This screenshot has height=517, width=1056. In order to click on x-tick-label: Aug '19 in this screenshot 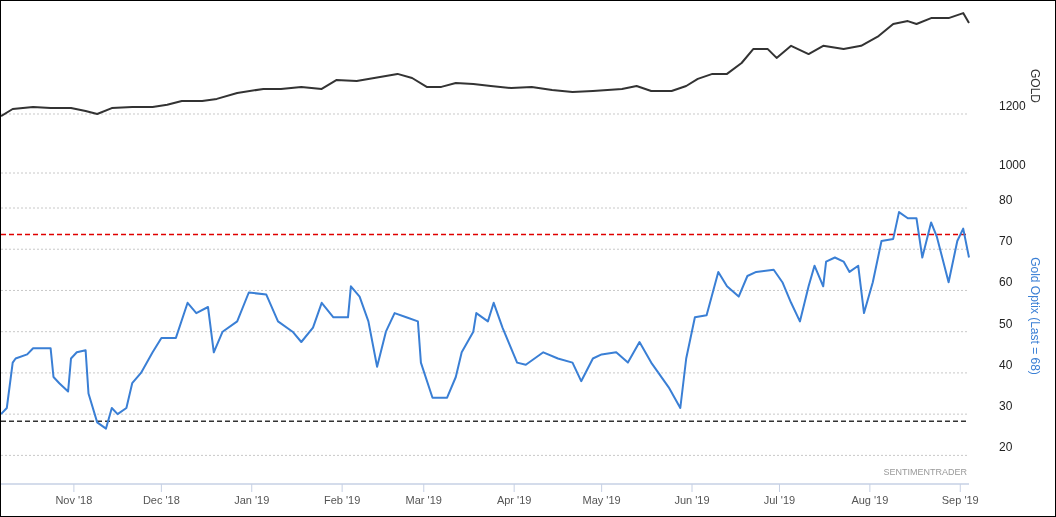, I will do `click(870, 500)`.